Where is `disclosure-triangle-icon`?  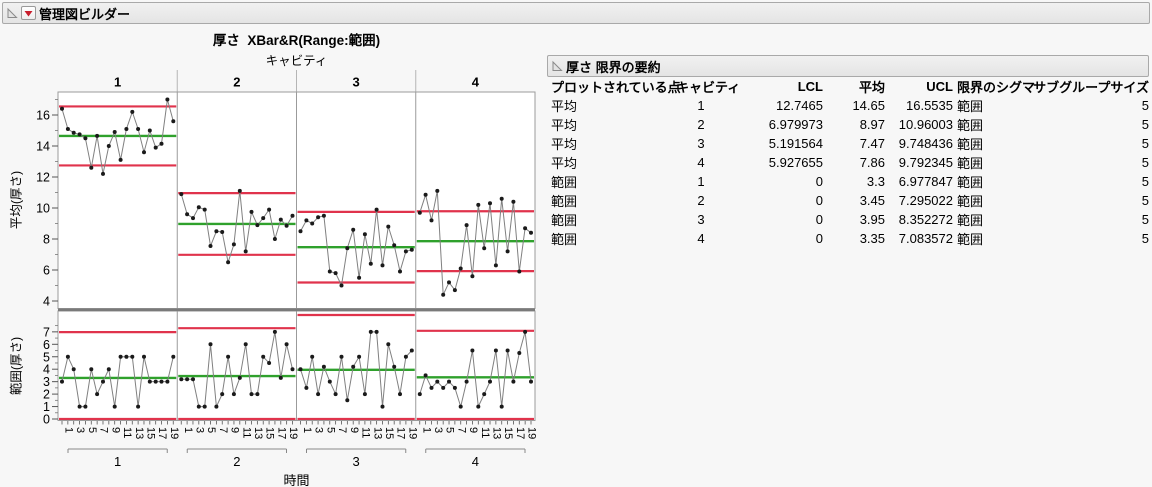 disclosure-triangle-icon is located at coordinates (557, 66).